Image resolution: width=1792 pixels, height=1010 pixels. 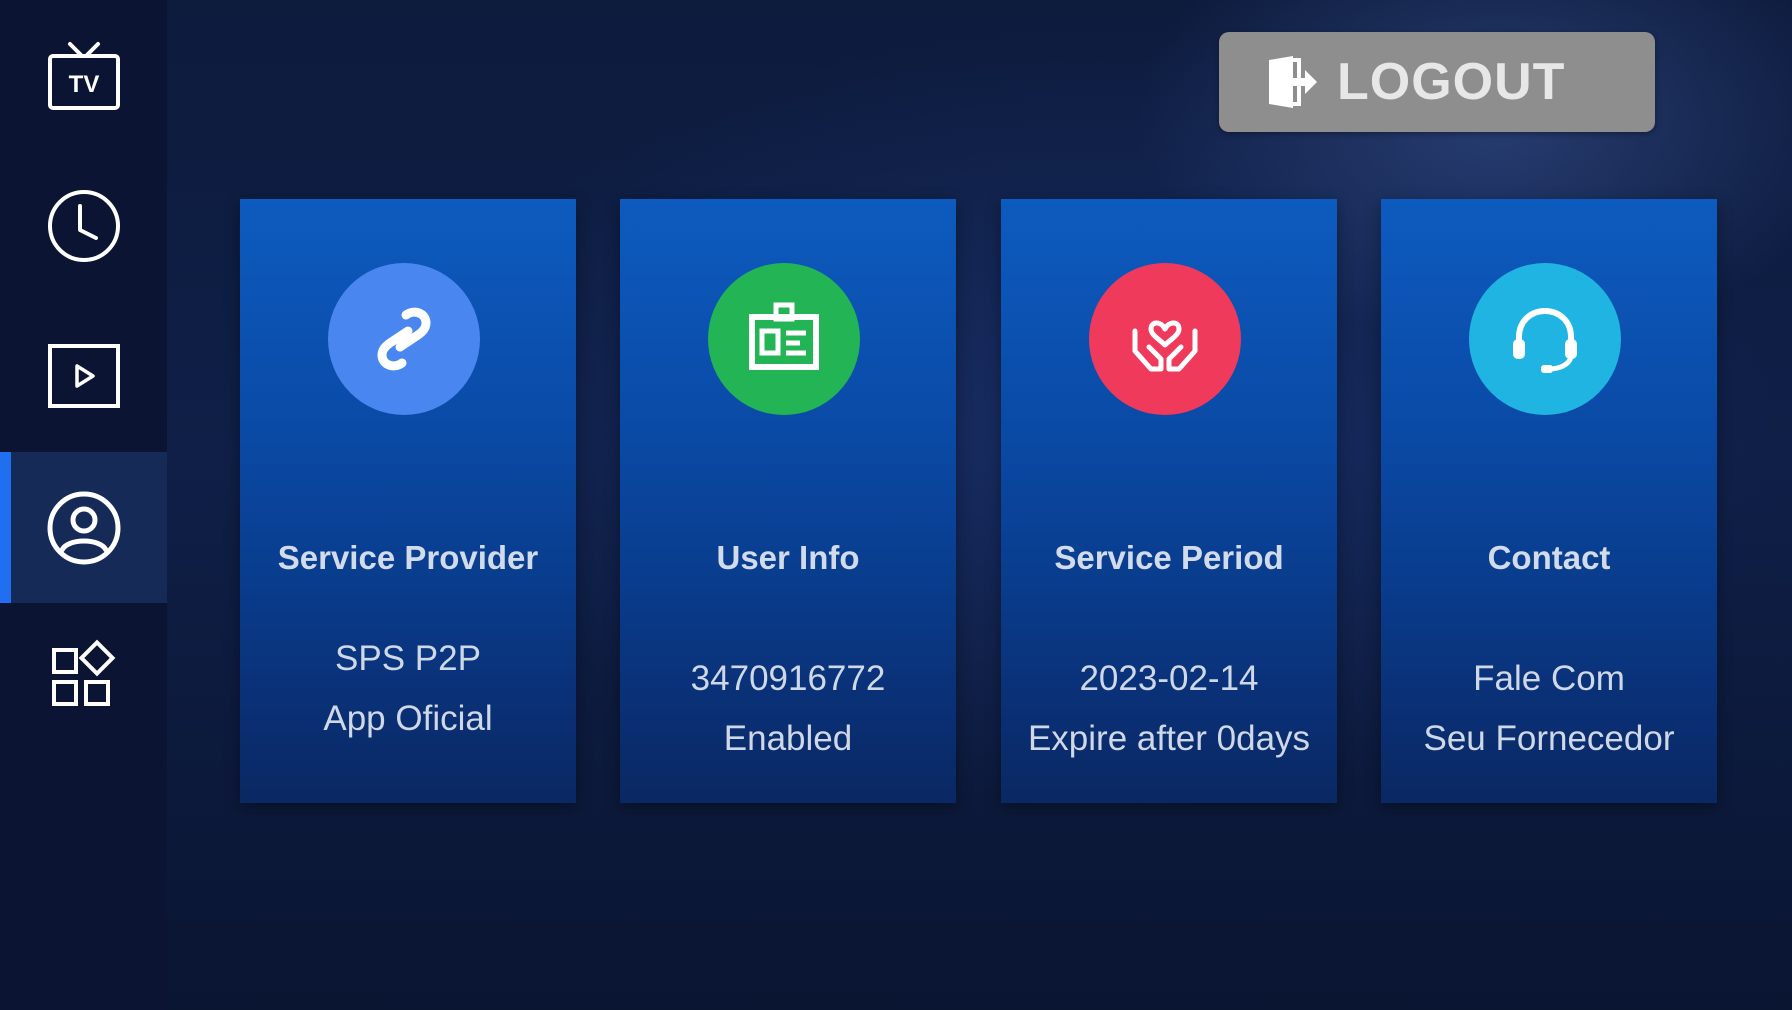 I want to click on sidebar-item-history, so click(x=83, y=225).